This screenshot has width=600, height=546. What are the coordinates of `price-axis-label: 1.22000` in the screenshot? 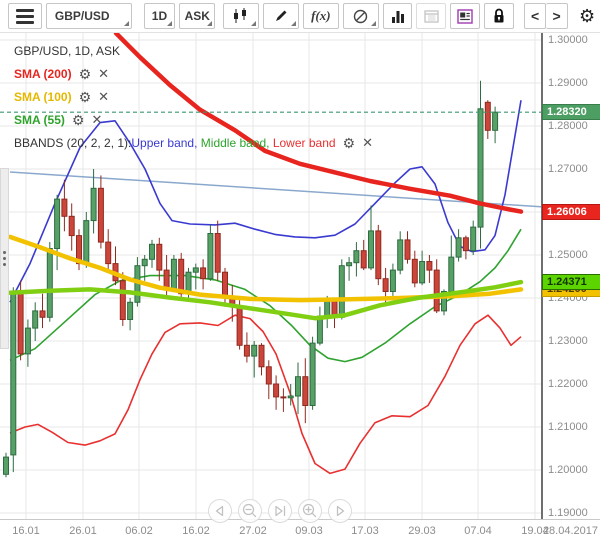 It's located at (568, 384).